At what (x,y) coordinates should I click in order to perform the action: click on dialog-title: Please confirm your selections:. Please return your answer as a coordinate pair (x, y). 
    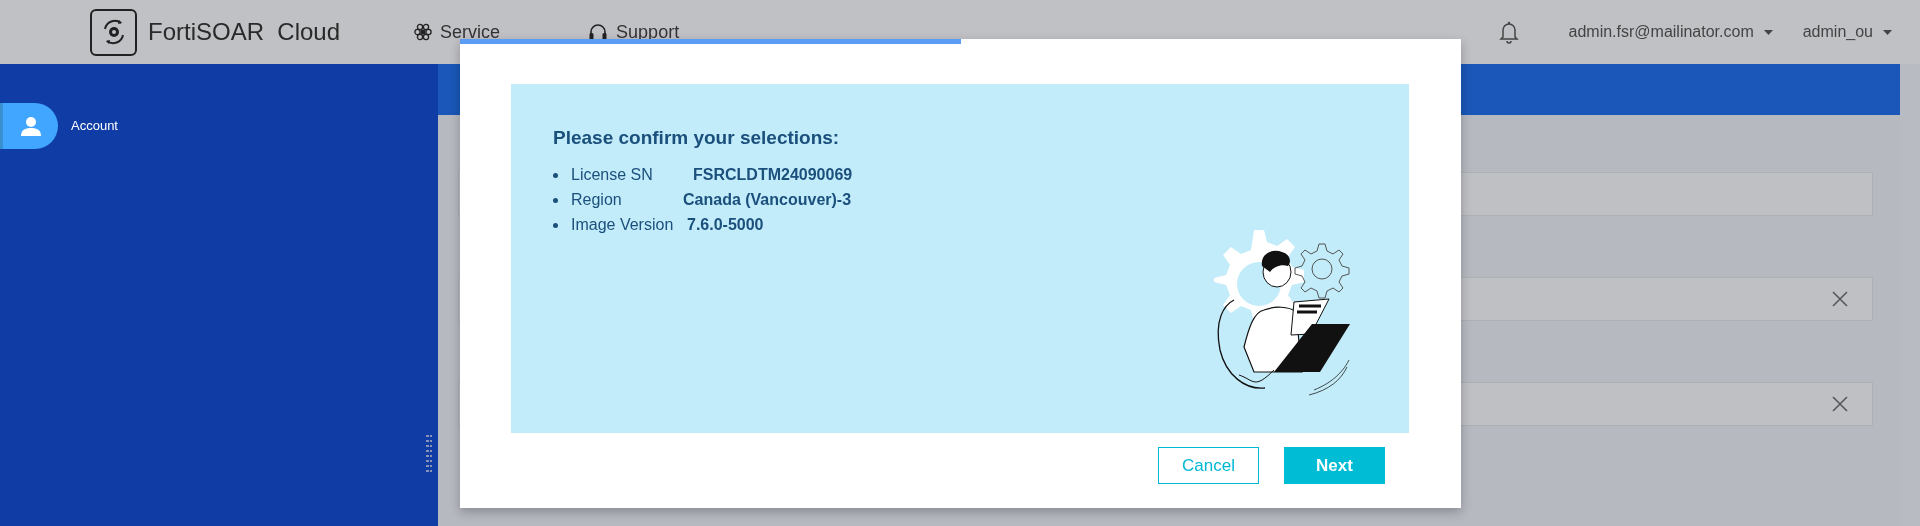
    Looking at the image, I should click on (697, 138).